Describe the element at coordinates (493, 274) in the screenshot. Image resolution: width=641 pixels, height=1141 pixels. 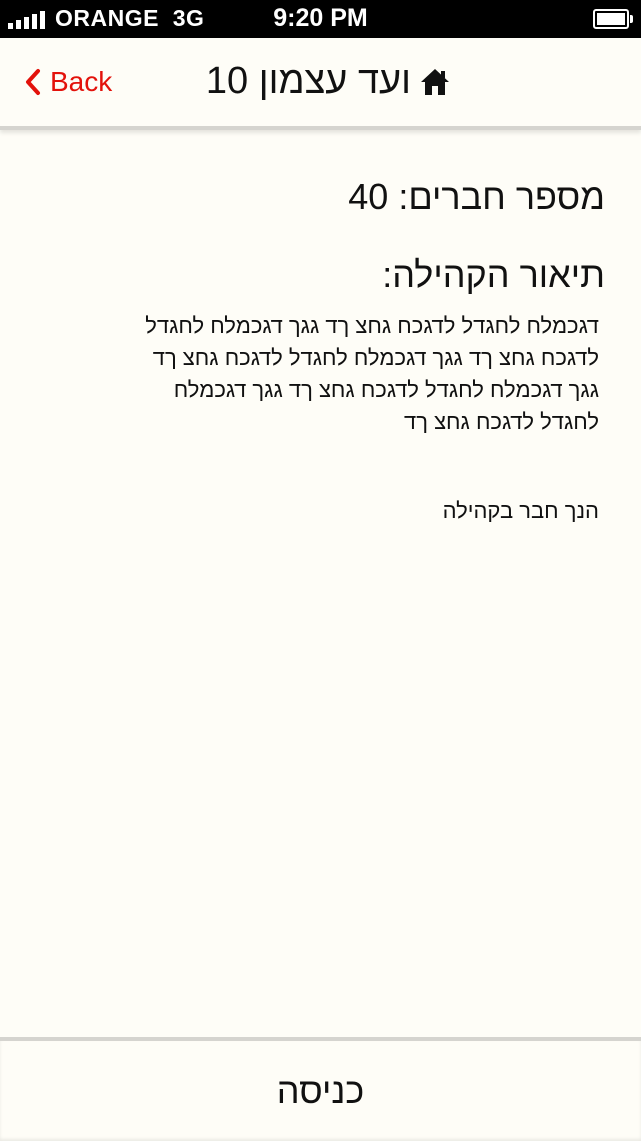
I see `description-heading: תיאור הקהילה:` at that location.